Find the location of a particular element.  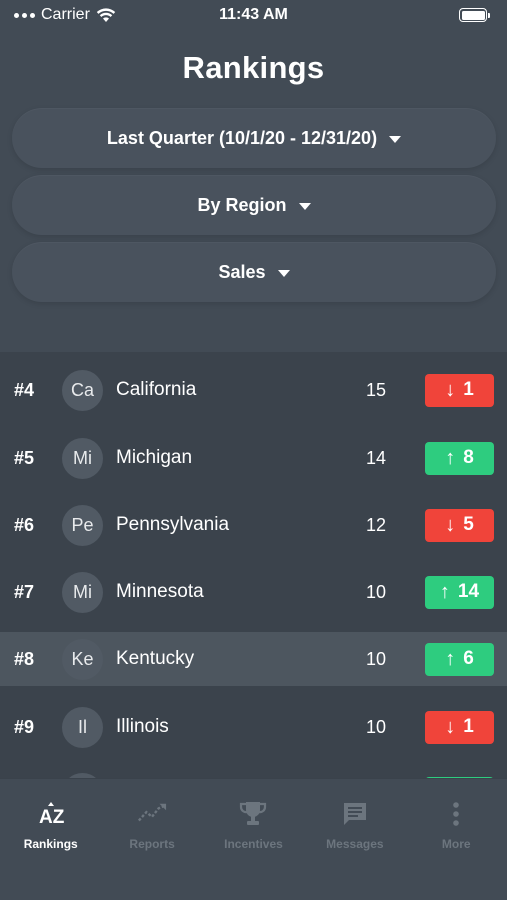

rank-number: #8 is located at coordinates (24, 658).